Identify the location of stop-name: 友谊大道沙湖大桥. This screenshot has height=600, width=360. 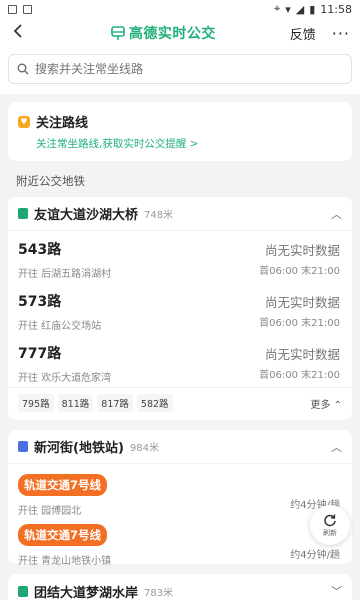
(86, 215).